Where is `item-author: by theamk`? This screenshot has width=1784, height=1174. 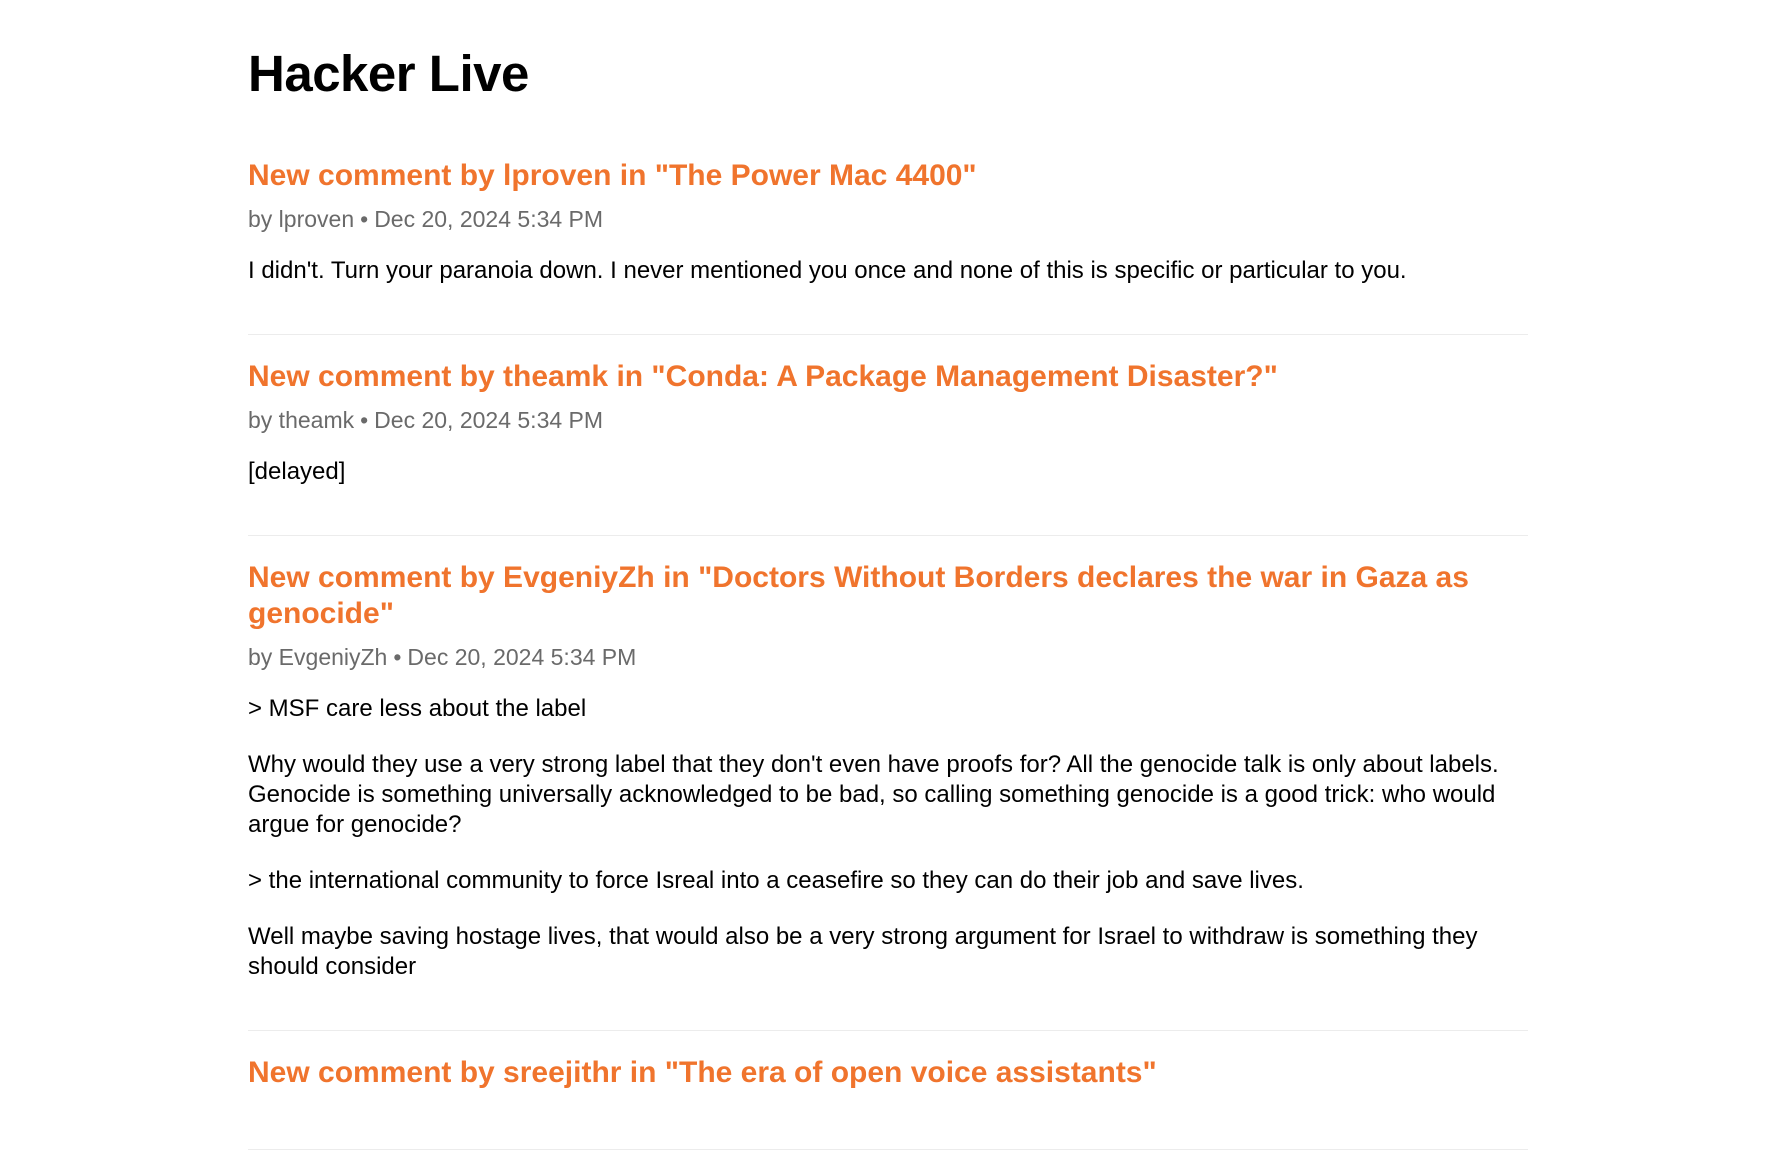
item-author: by theamk is located at coordinates (301, 420).